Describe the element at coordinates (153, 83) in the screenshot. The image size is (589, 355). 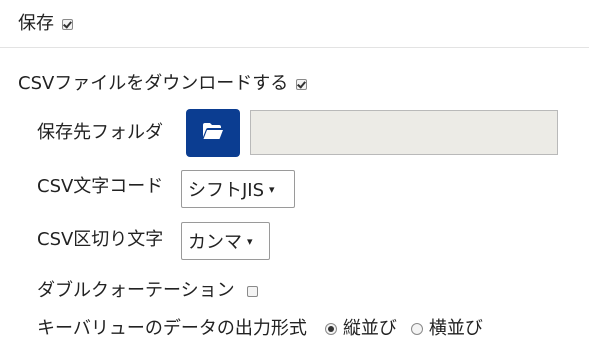
I see `csv-download-label: CSVファイルをダウンロードする` at that location.